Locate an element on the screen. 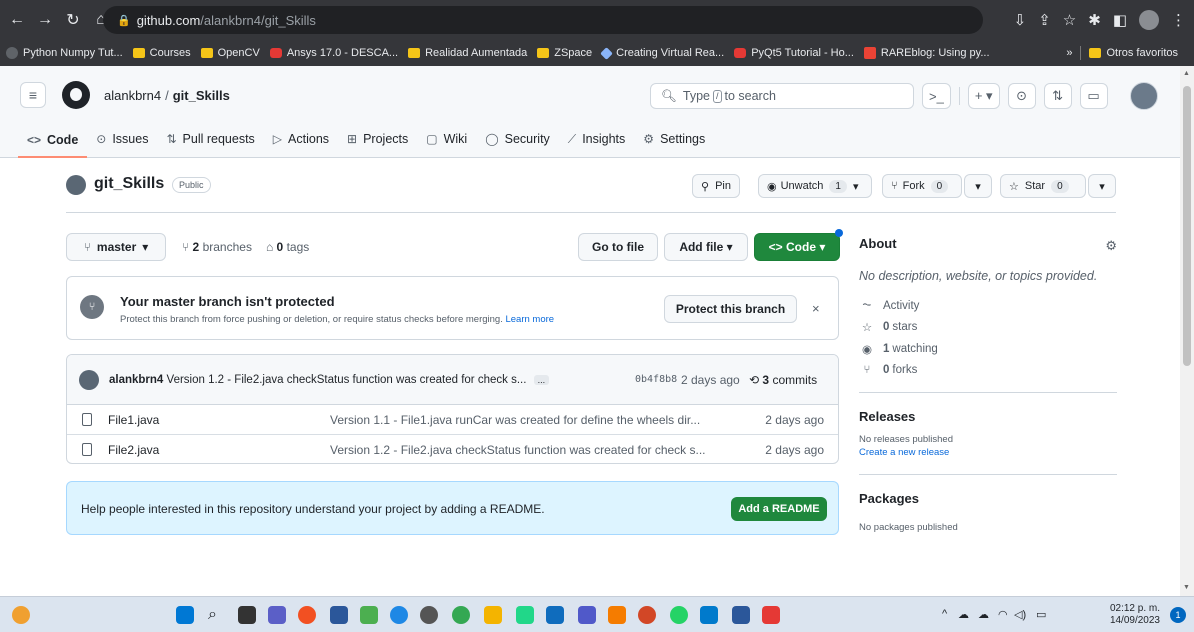  add-file-button: Add file ▾ is located at coordinates (706, 247).